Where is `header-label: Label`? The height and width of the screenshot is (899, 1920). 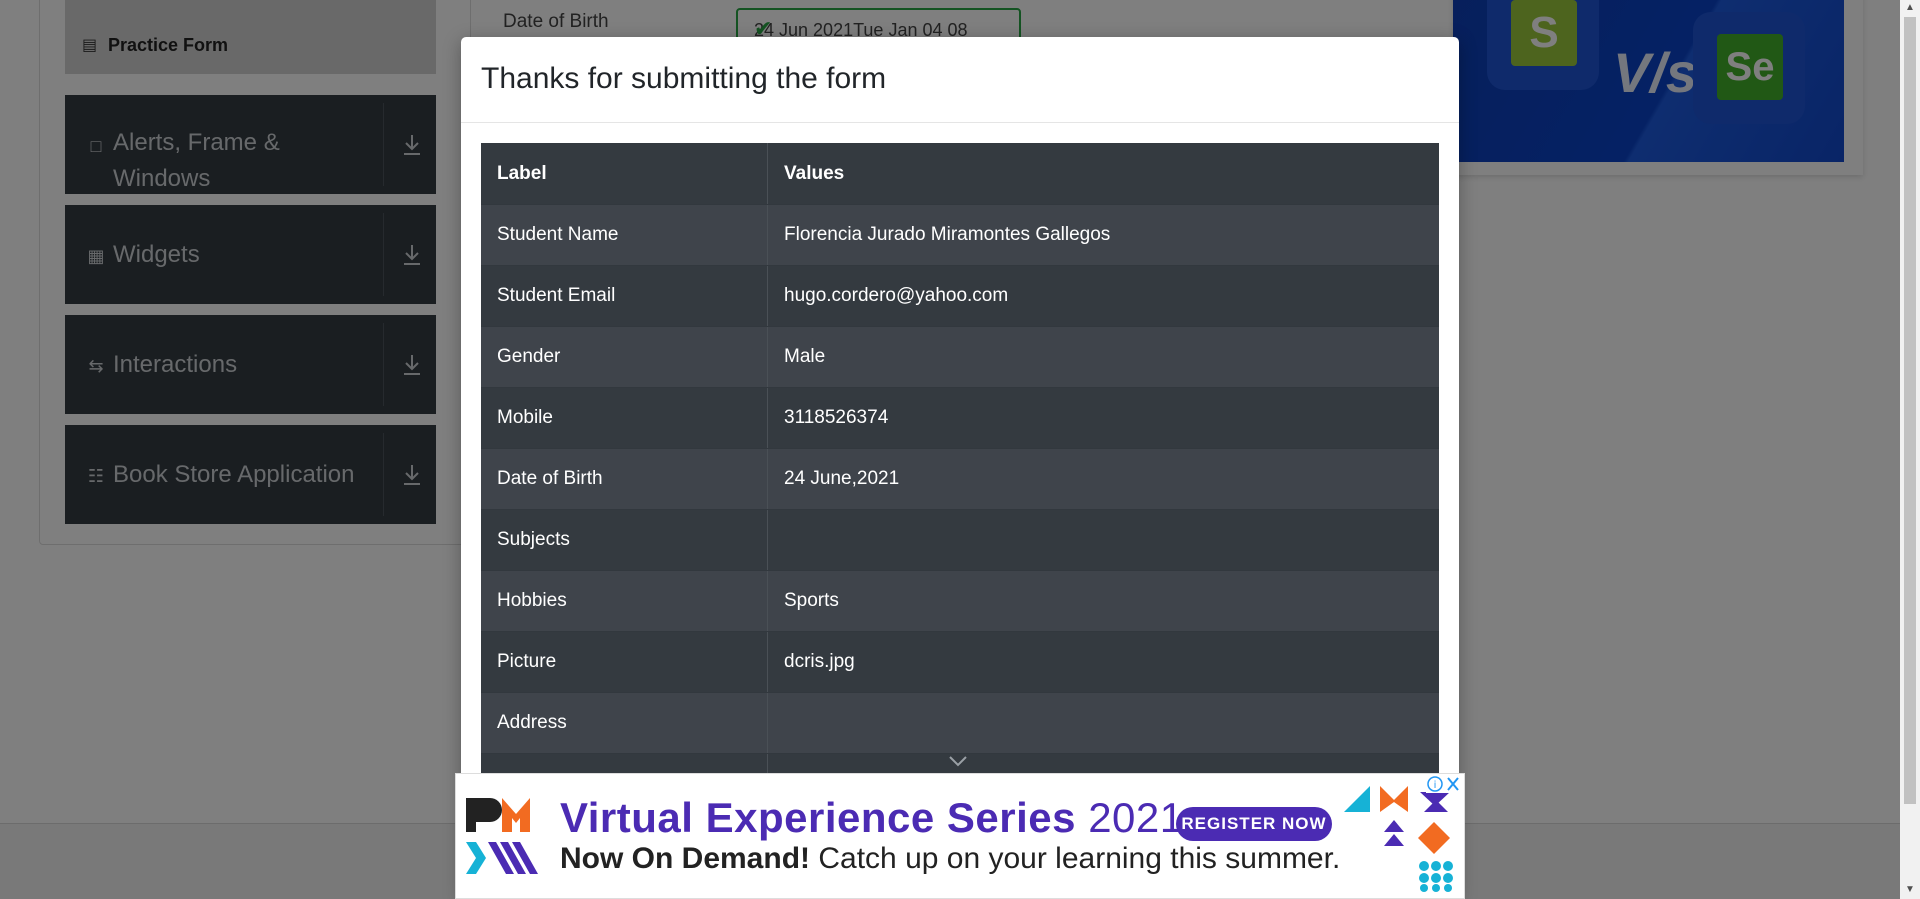 header-label: Label is located at coordinates (624, 173).